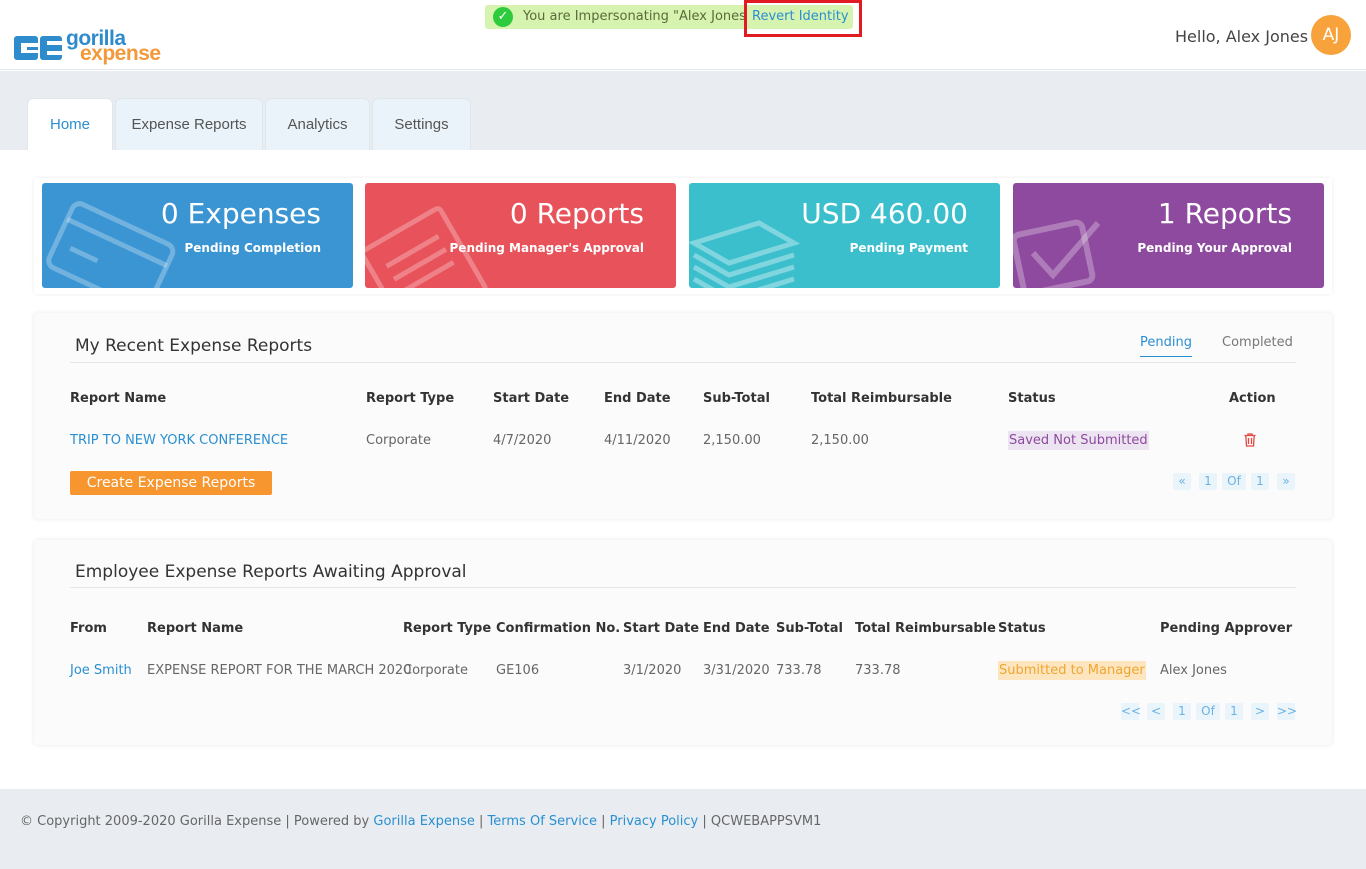 Image resolution: width=1366 pixels, height=869 pixels. What do you see at coordinates (844, 235) in the screenshot?
I see `card-pending-payment: USD 460.00 Pending Payment` at bounding box center [844, 235].